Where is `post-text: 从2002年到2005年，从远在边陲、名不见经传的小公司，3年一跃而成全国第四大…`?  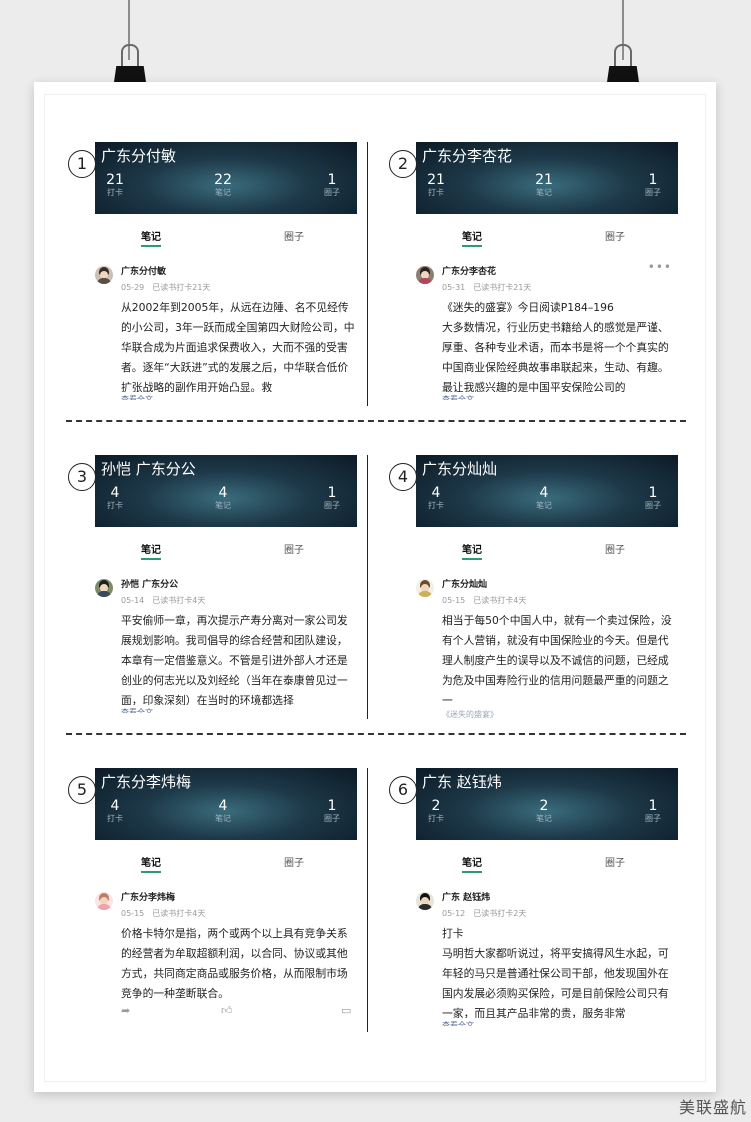 post-text: 从2002年到2005年，从远在边陲、名不见经传的小公司，3年一跃而成全国第四大… is located at coordinates (238, 346).